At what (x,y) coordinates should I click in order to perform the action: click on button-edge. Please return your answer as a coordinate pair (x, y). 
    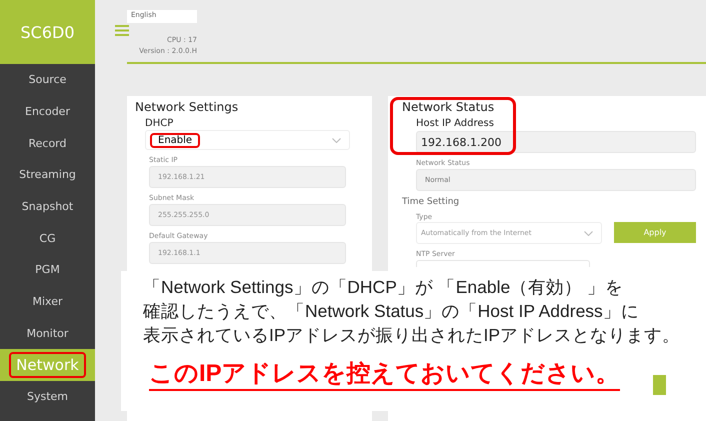
    Looking at the image, I should click on (659, 385).